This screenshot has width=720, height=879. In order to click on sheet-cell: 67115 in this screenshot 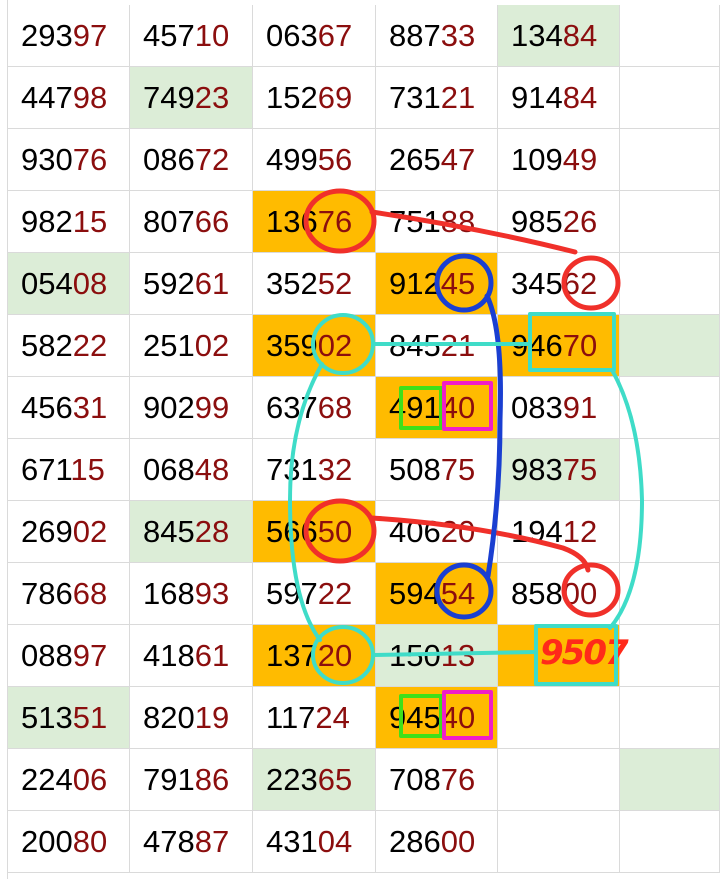, I will do `click(69, 470)`.